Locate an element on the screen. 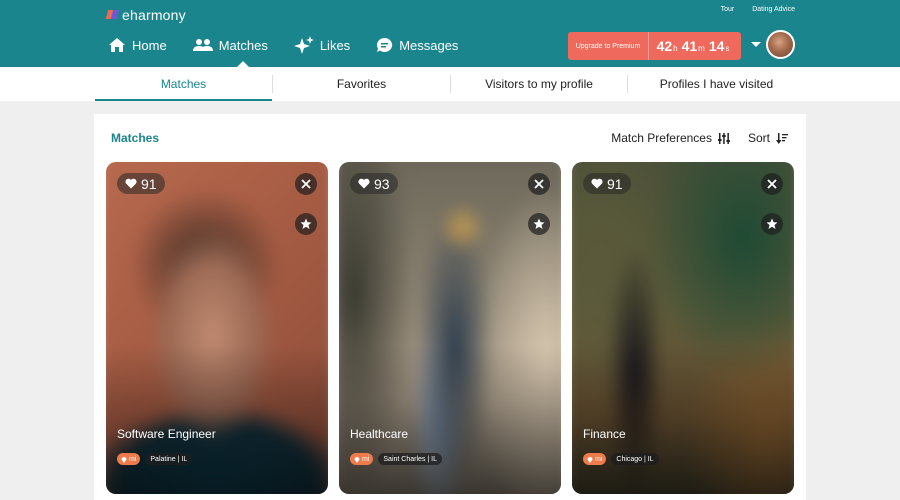 This screenshot has width=900, height=500. match-score-badge: 93 is located at coordinates (374, 183).